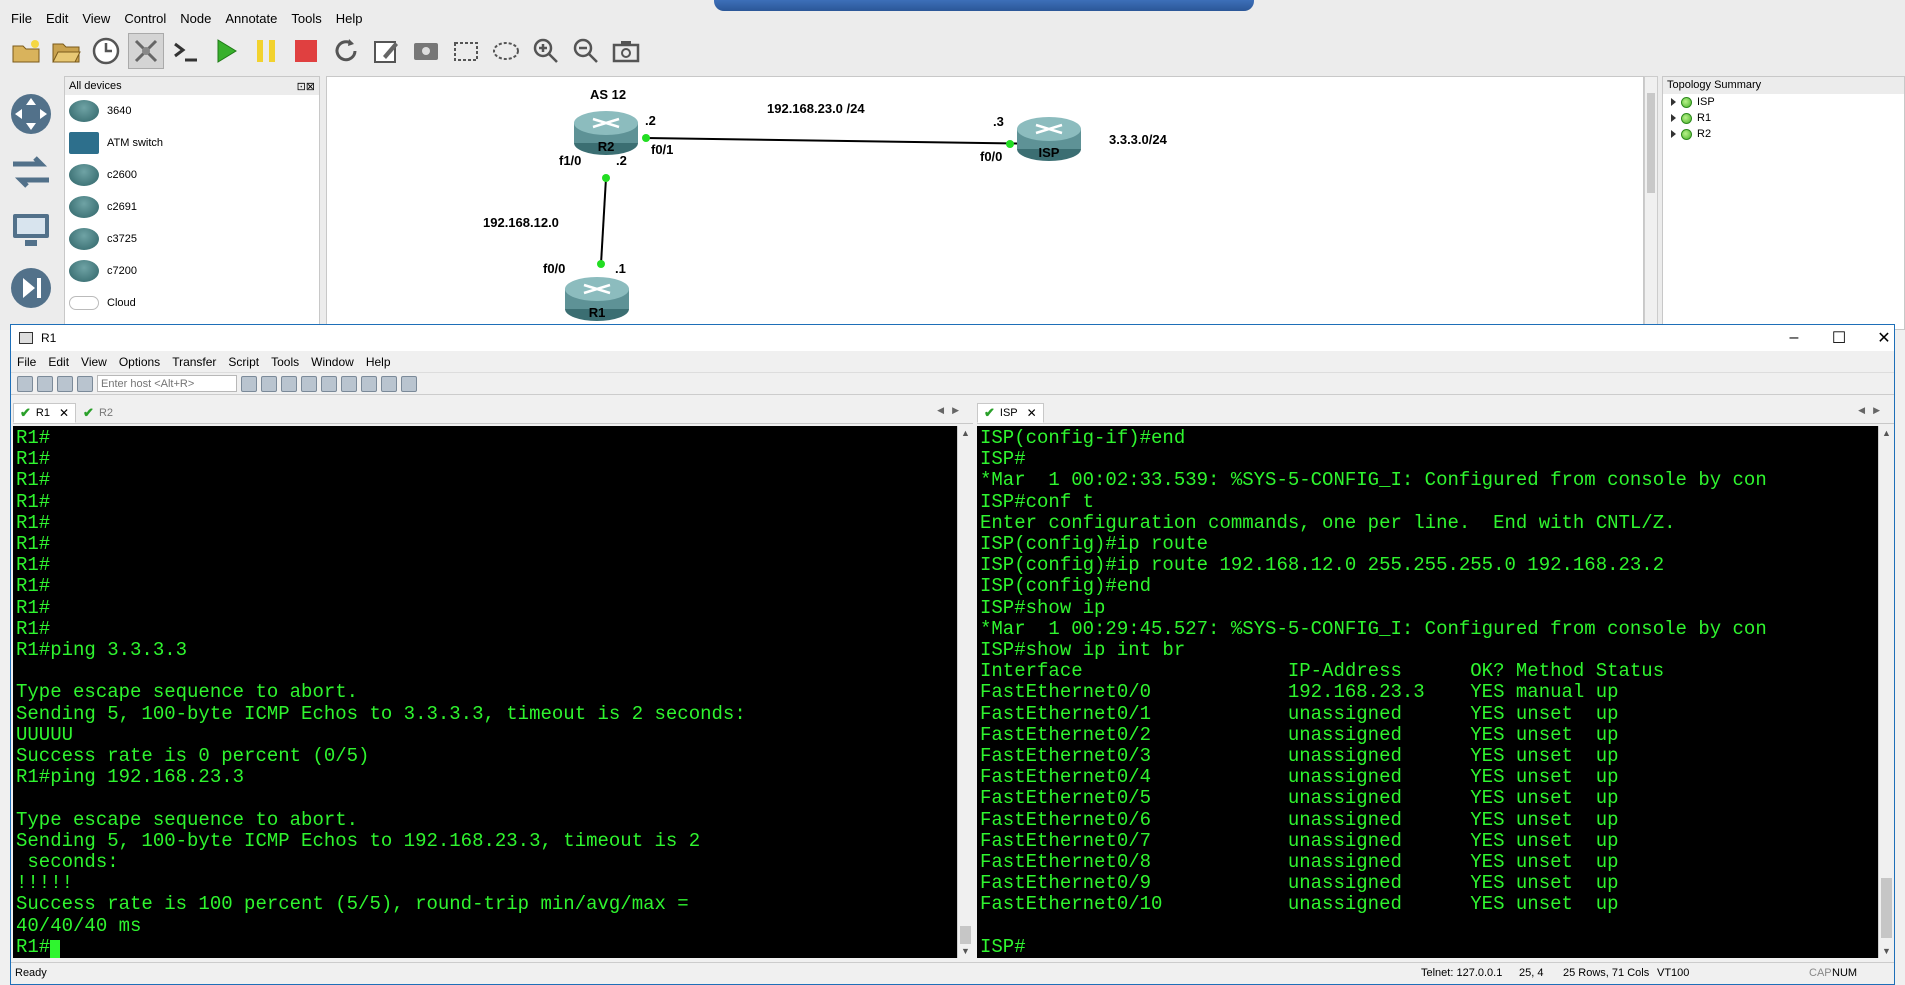 The width and height of the screenshot is (1905, 985). I want to click on sftp-icon, so click(409, 383).